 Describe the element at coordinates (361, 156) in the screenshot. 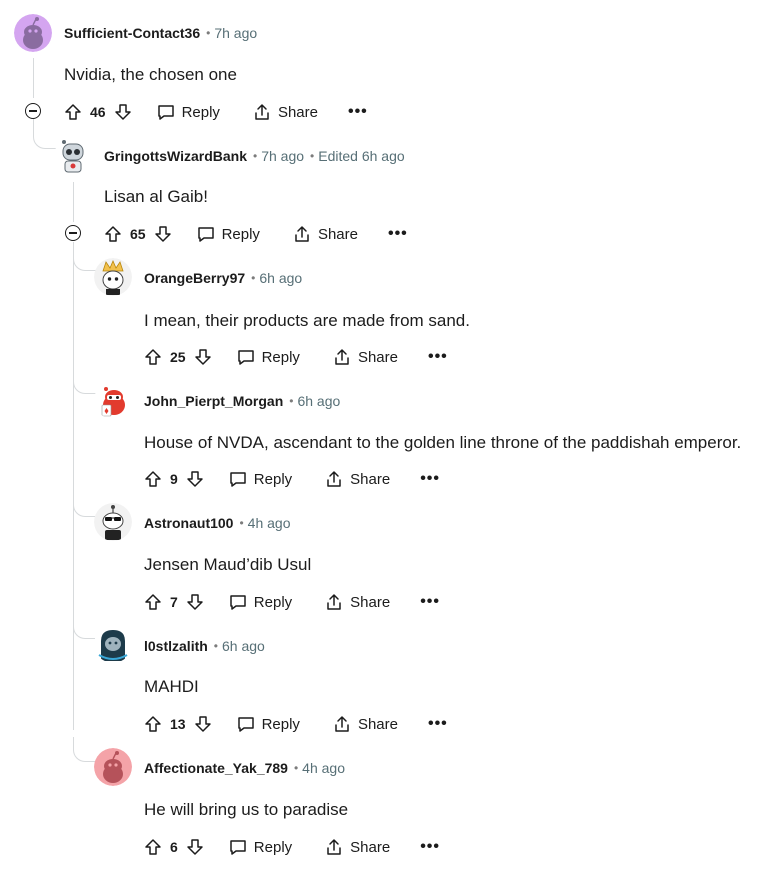

I see `edited-label: Edited 6h ago` at that location.